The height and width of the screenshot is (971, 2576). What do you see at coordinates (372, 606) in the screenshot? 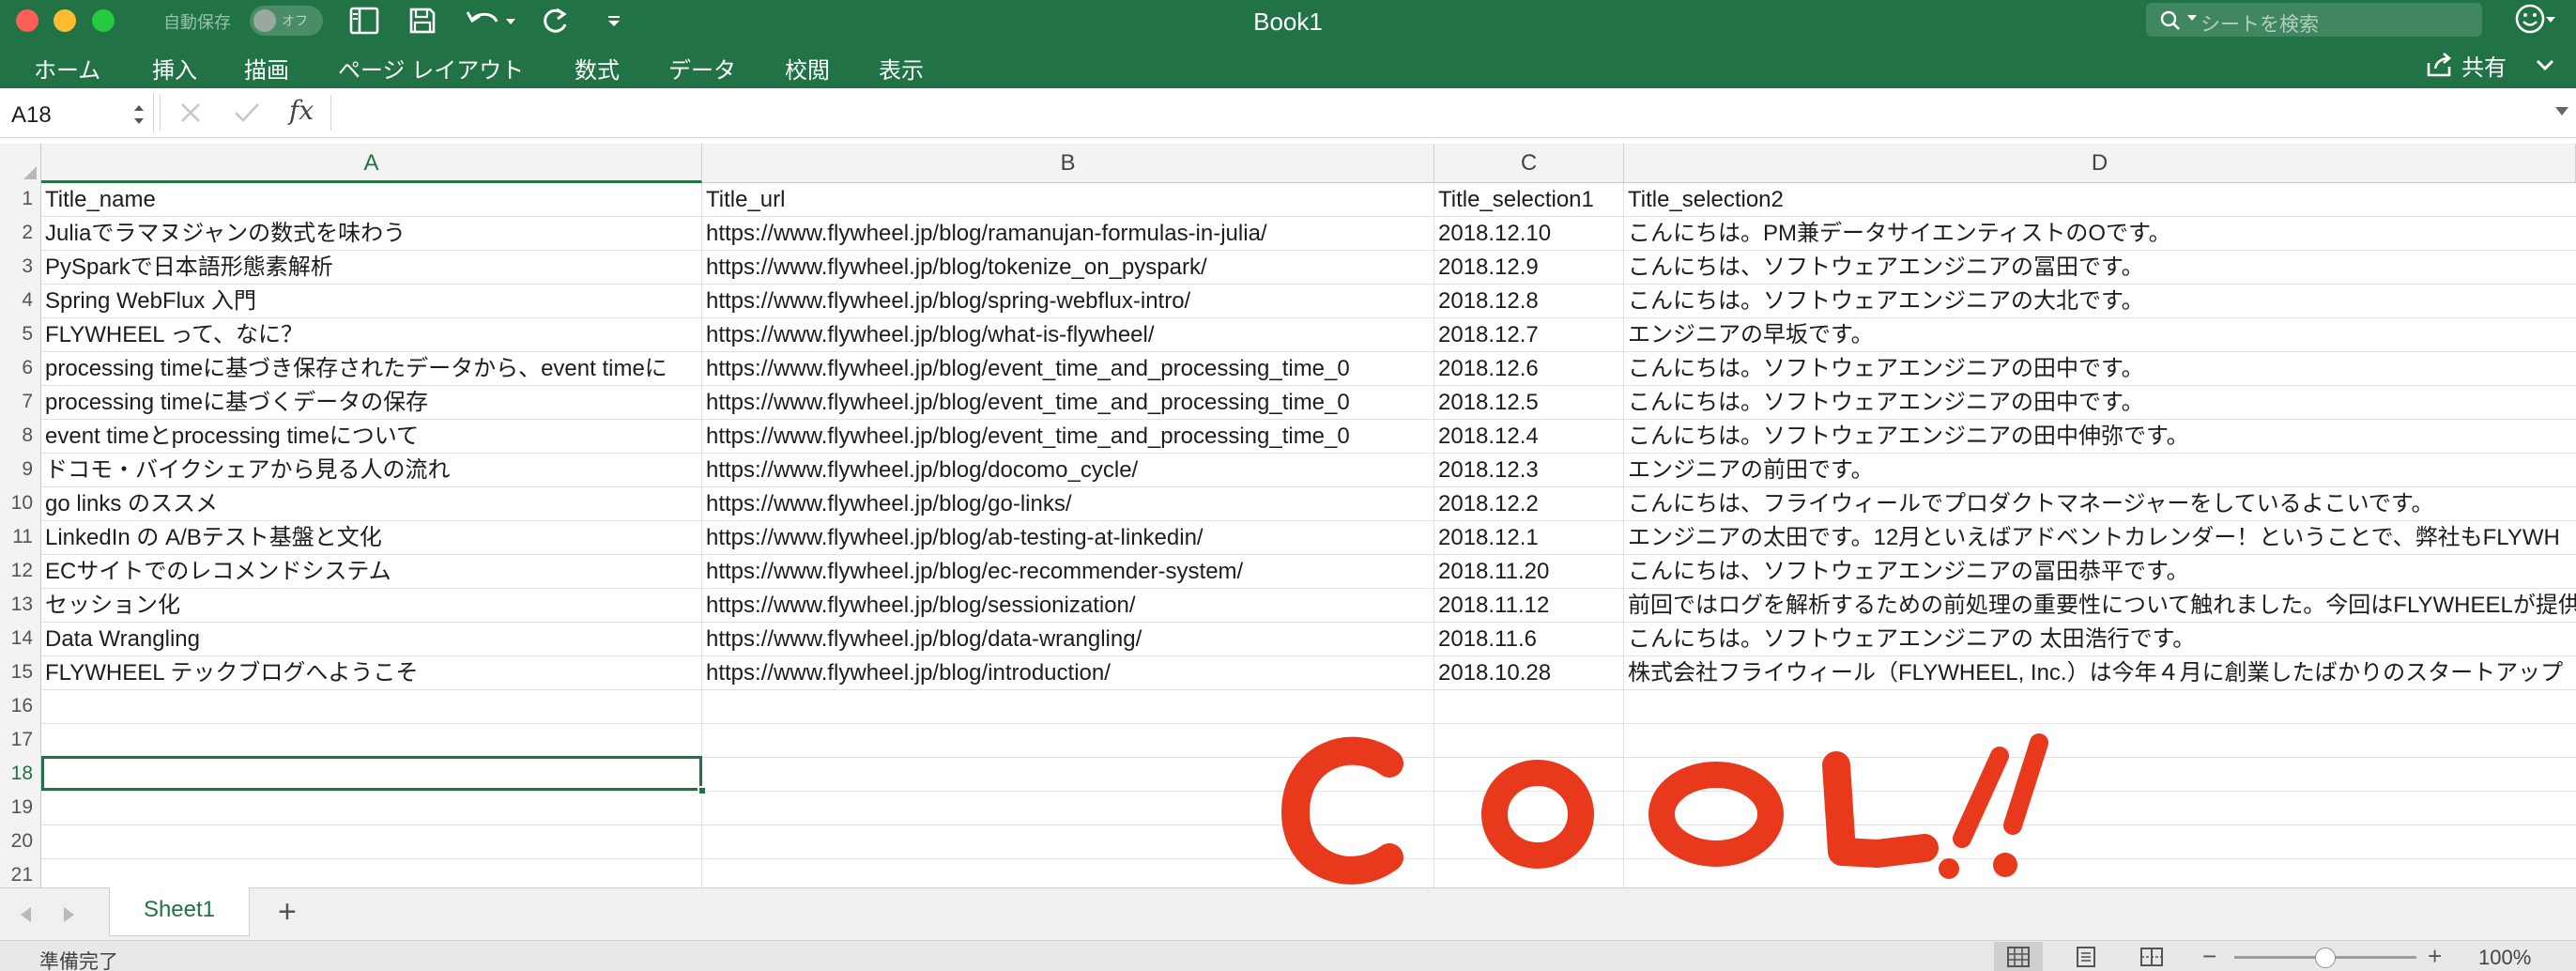
I see `cell-a: セッション化` at bounding box center [372, 606].